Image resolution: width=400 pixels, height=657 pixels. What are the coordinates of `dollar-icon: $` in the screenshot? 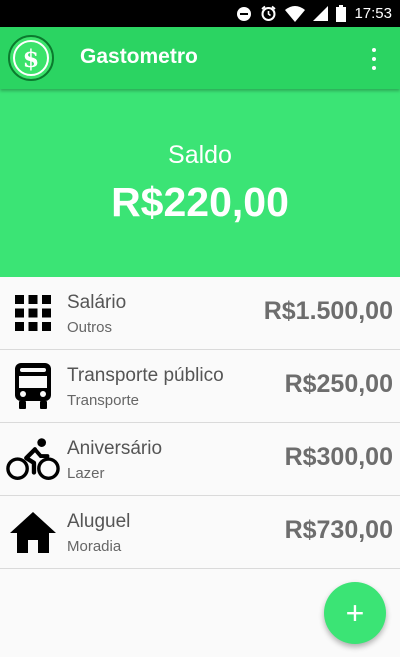 It's located at (31, 58).